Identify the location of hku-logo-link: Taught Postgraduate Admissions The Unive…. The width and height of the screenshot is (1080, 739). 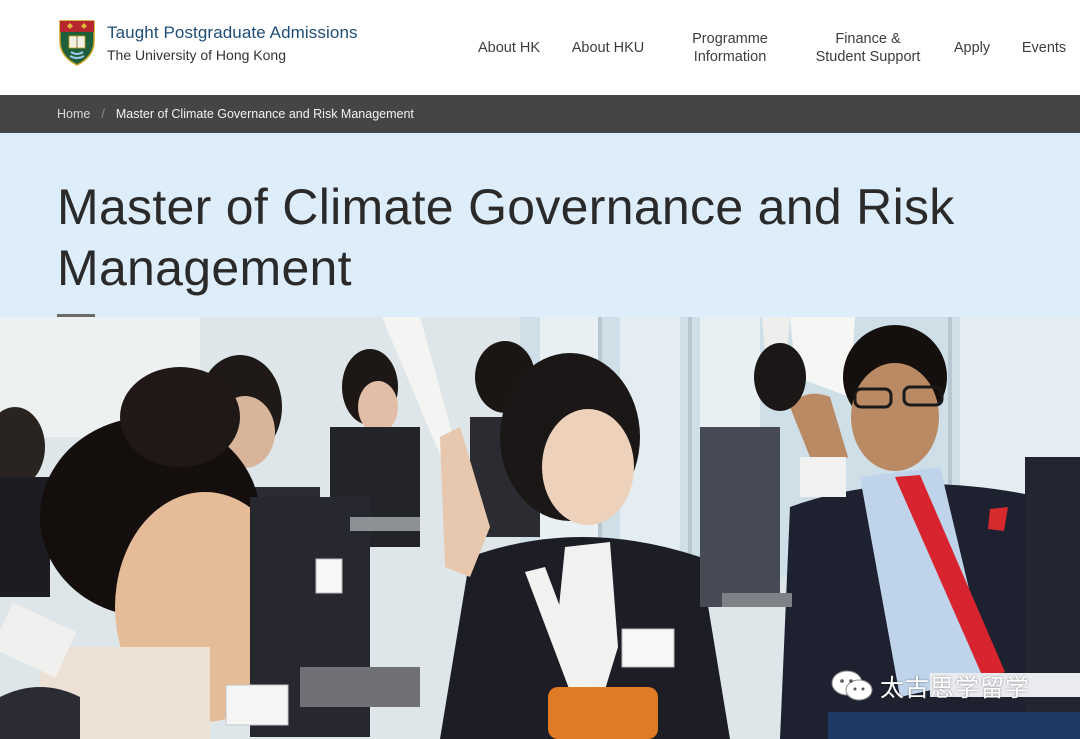
(207, 43).